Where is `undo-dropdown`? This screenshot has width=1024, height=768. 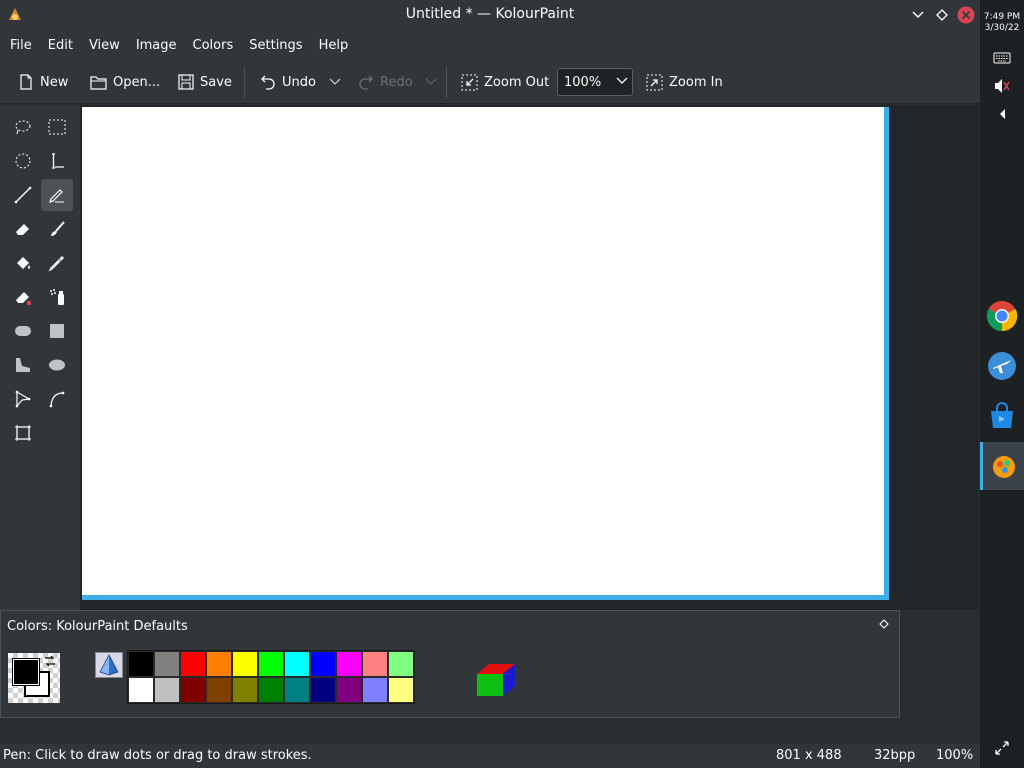
undo-dropdown is located at coordinates (335, 82).